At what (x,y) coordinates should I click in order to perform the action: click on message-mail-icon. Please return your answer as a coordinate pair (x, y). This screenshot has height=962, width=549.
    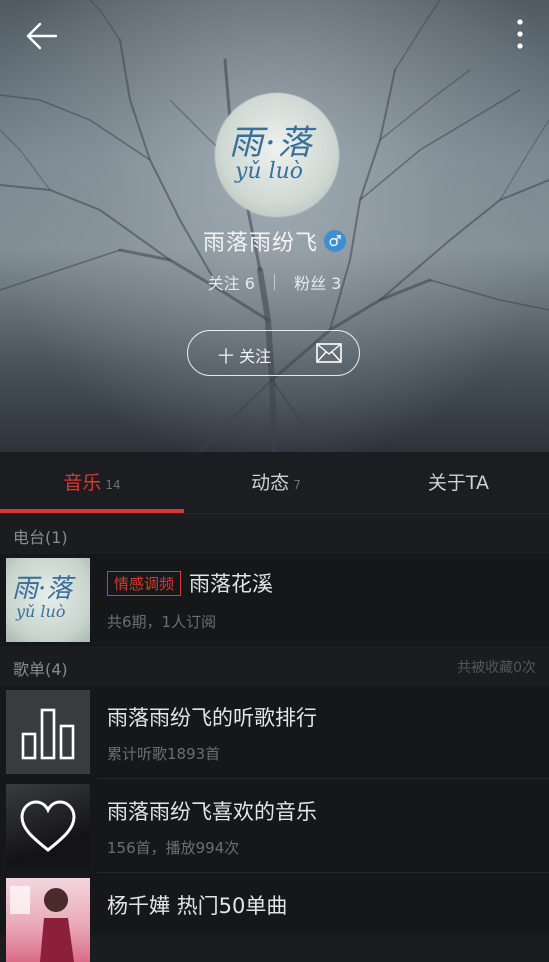
    Looking at the image, I should click on (329, 353).